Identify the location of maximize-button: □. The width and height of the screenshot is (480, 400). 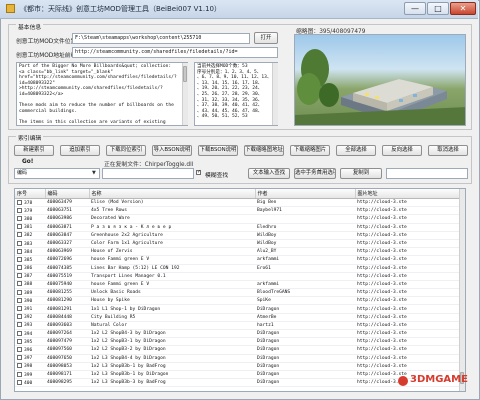
(438, 8).